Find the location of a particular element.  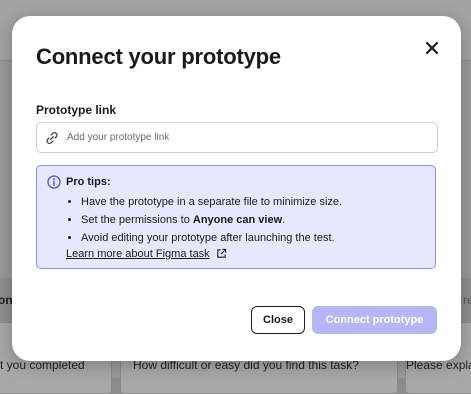

close-icon is located at coordinates (432, 48).